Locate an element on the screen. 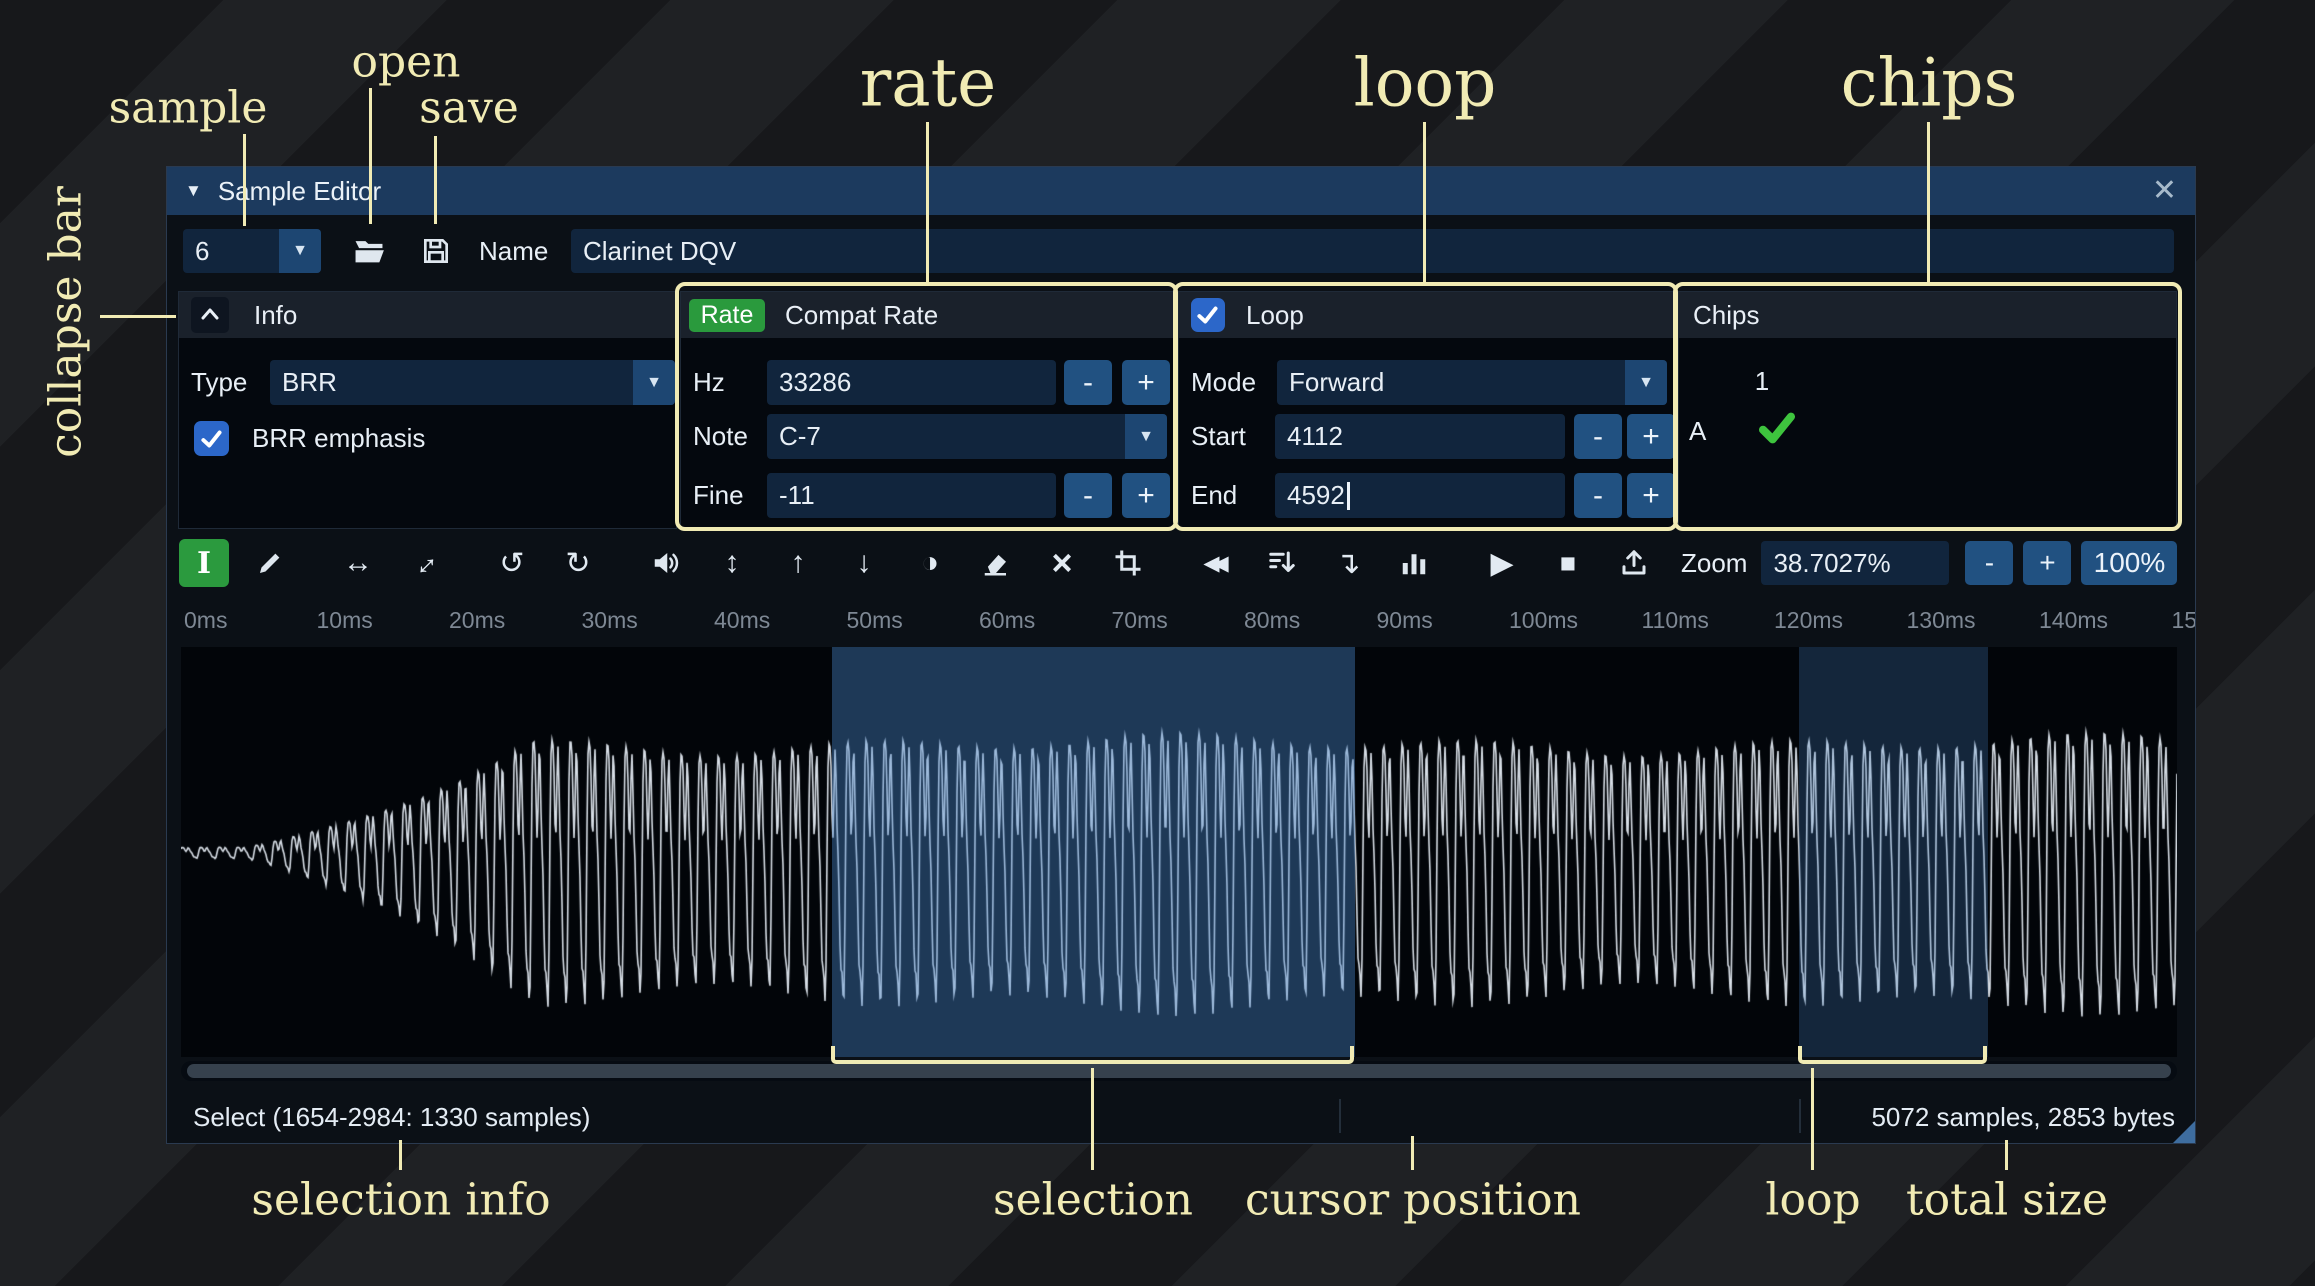  downsample-button is located at coordinates (1282, 563).